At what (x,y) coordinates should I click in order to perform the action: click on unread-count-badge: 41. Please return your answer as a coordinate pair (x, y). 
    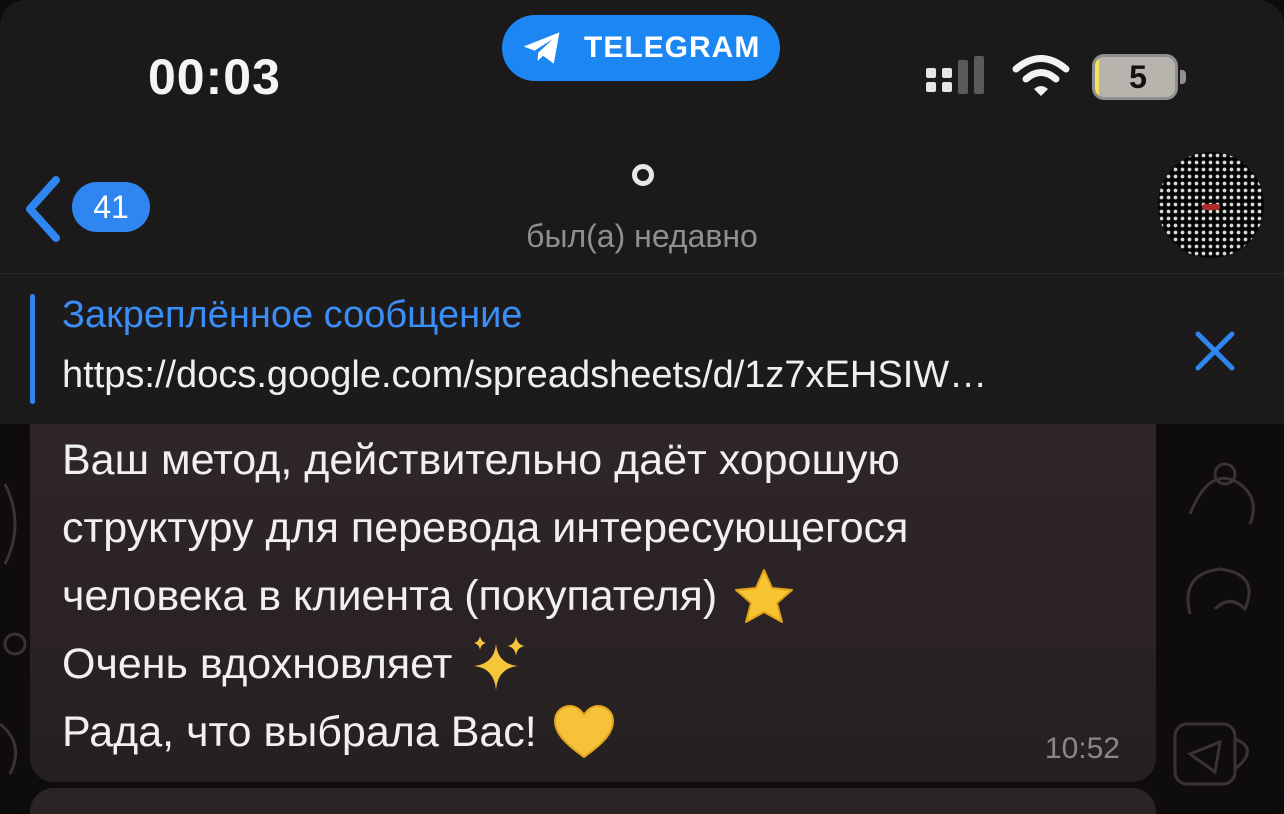
    Looking at the image, I should click on (111, 207).